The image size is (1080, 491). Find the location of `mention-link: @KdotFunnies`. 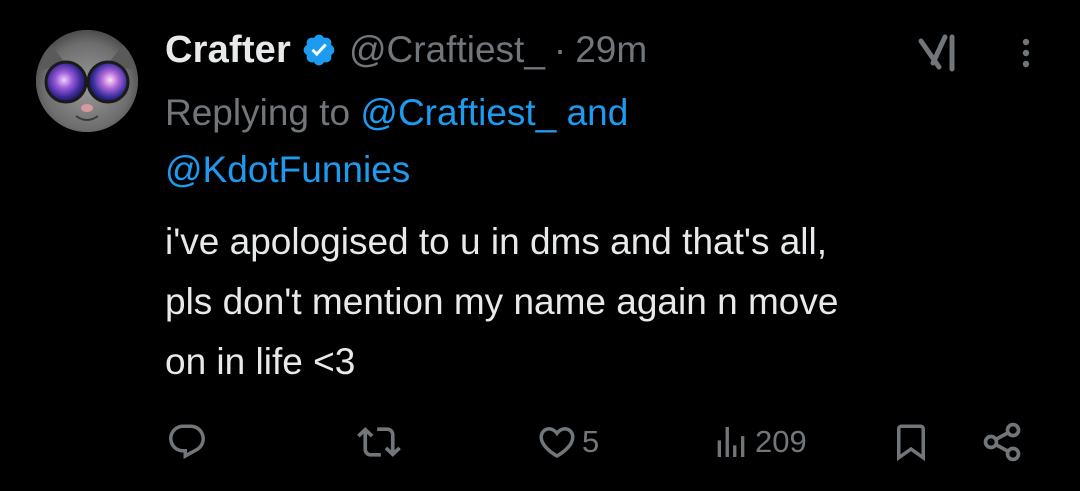

mention-link: @KdotFunnies is located at coordinates (287, 169).